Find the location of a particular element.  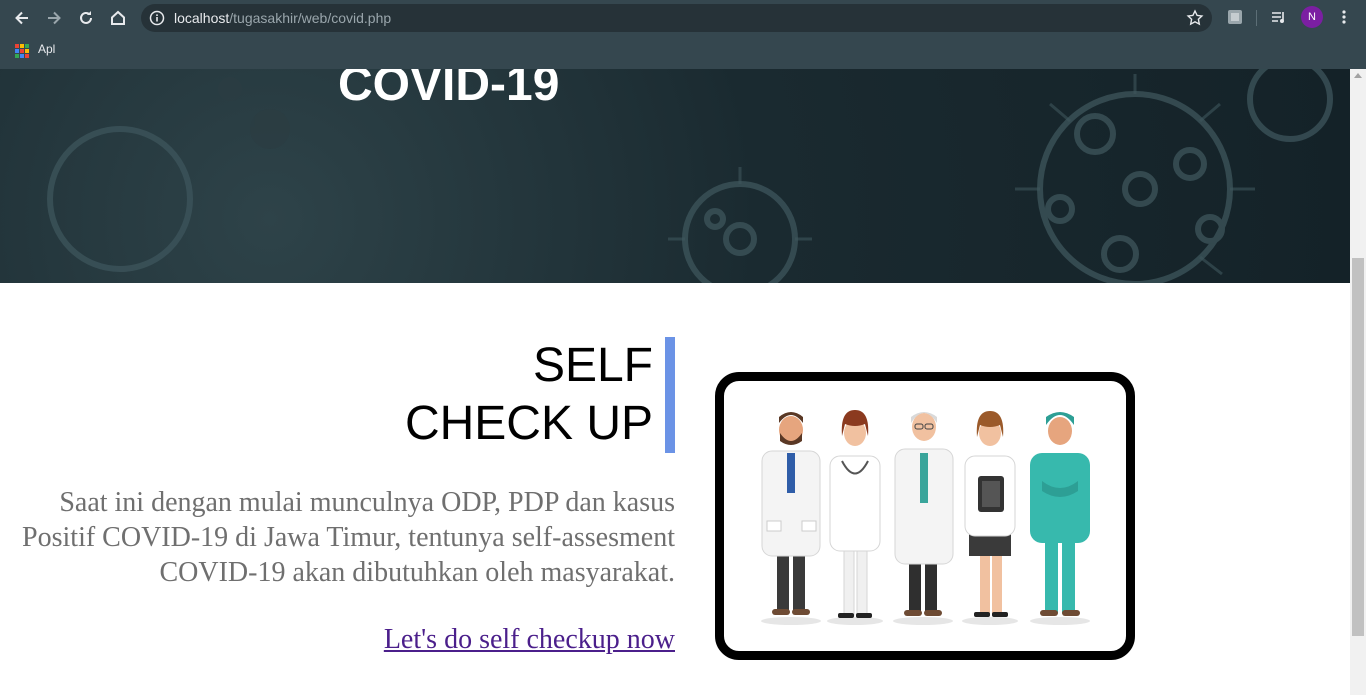

vertical-scrollbar is located at coordinates (1358, 382).